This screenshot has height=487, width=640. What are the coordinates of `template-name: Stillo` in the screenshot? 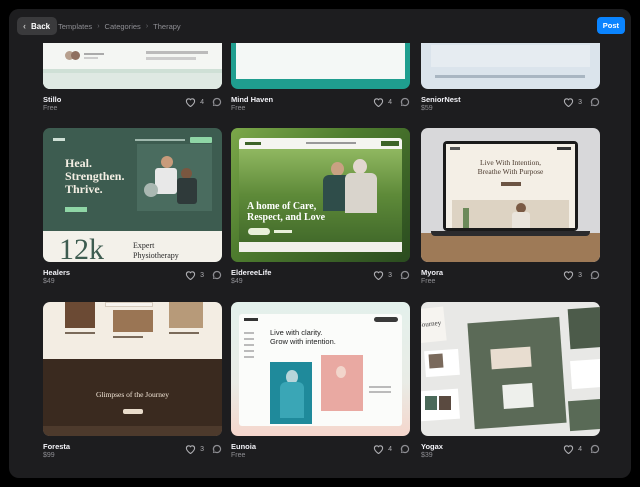 It's located at (52, 99).